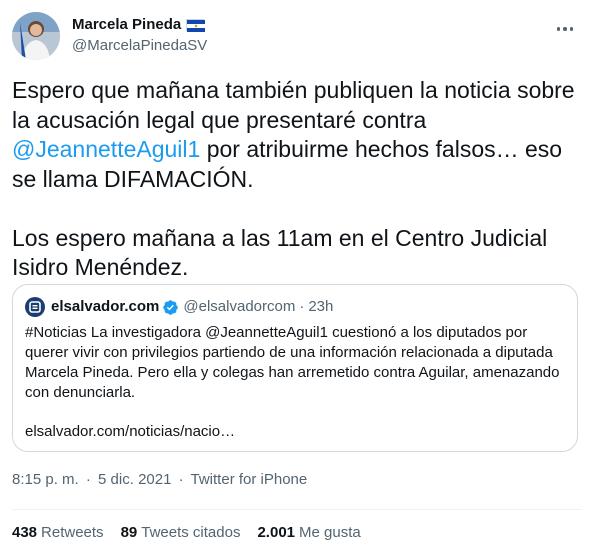 The height and width of the screenshot is (543, 594). Describe the element at coordinates (239, 307) in the screenshot. I see `quoted-author-handle: @elsalvadorcom` at that location.